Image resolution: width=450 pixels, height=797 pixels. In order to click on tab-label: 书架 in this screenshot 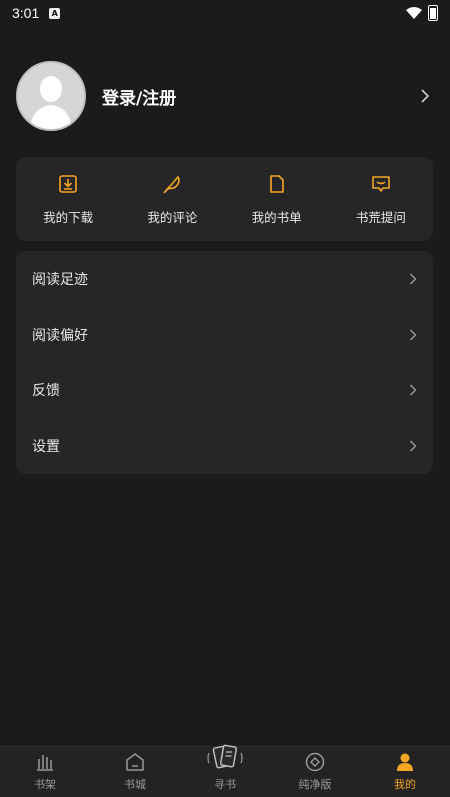, I will do `click(45, 784)`.